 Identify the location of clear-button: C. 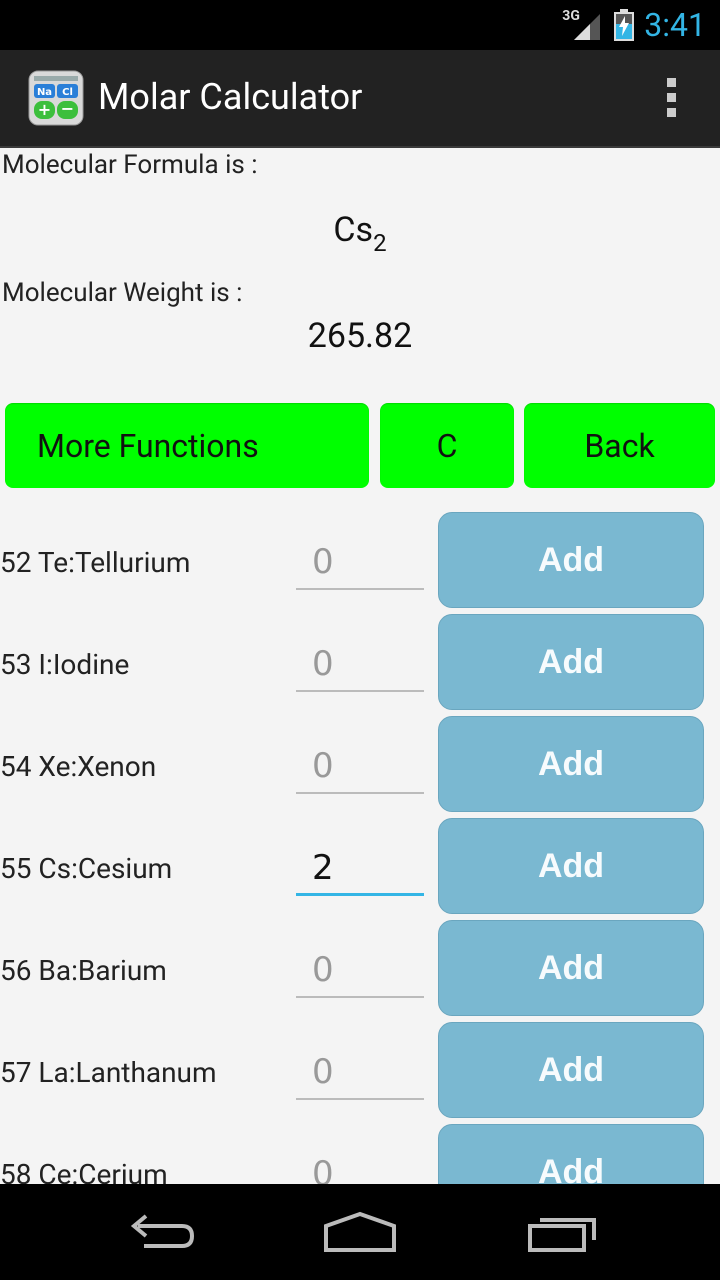
(447, 445).